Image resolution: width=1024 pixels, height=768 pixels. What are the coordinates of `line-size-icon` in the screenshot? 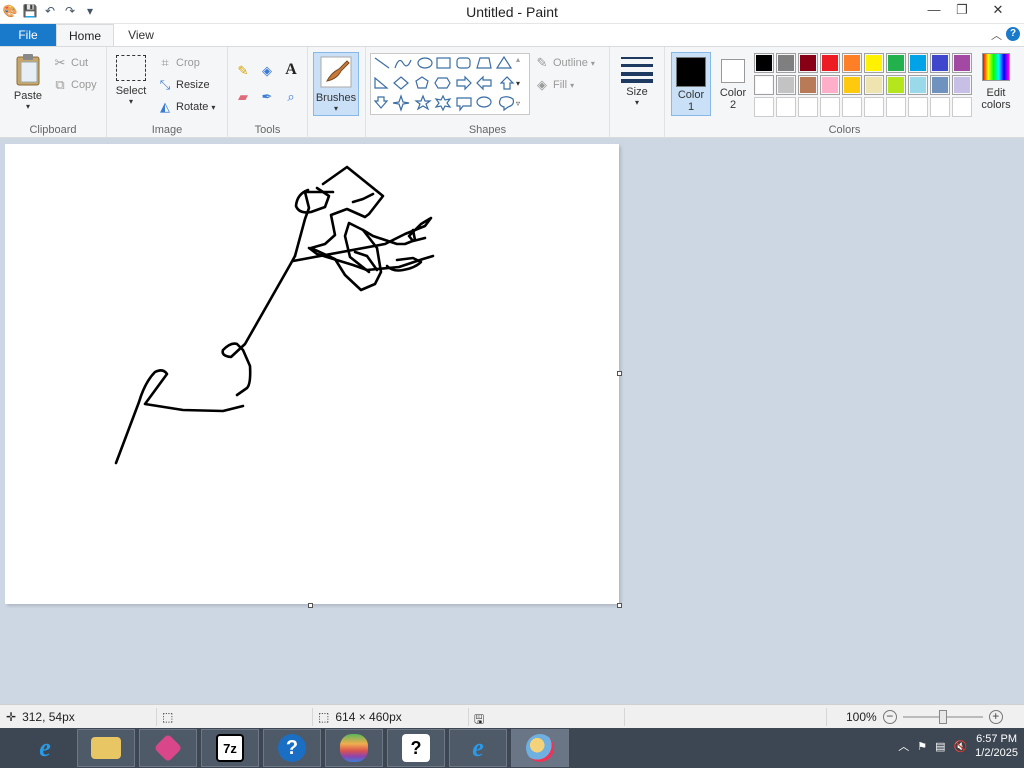 It's located at (637, 70).